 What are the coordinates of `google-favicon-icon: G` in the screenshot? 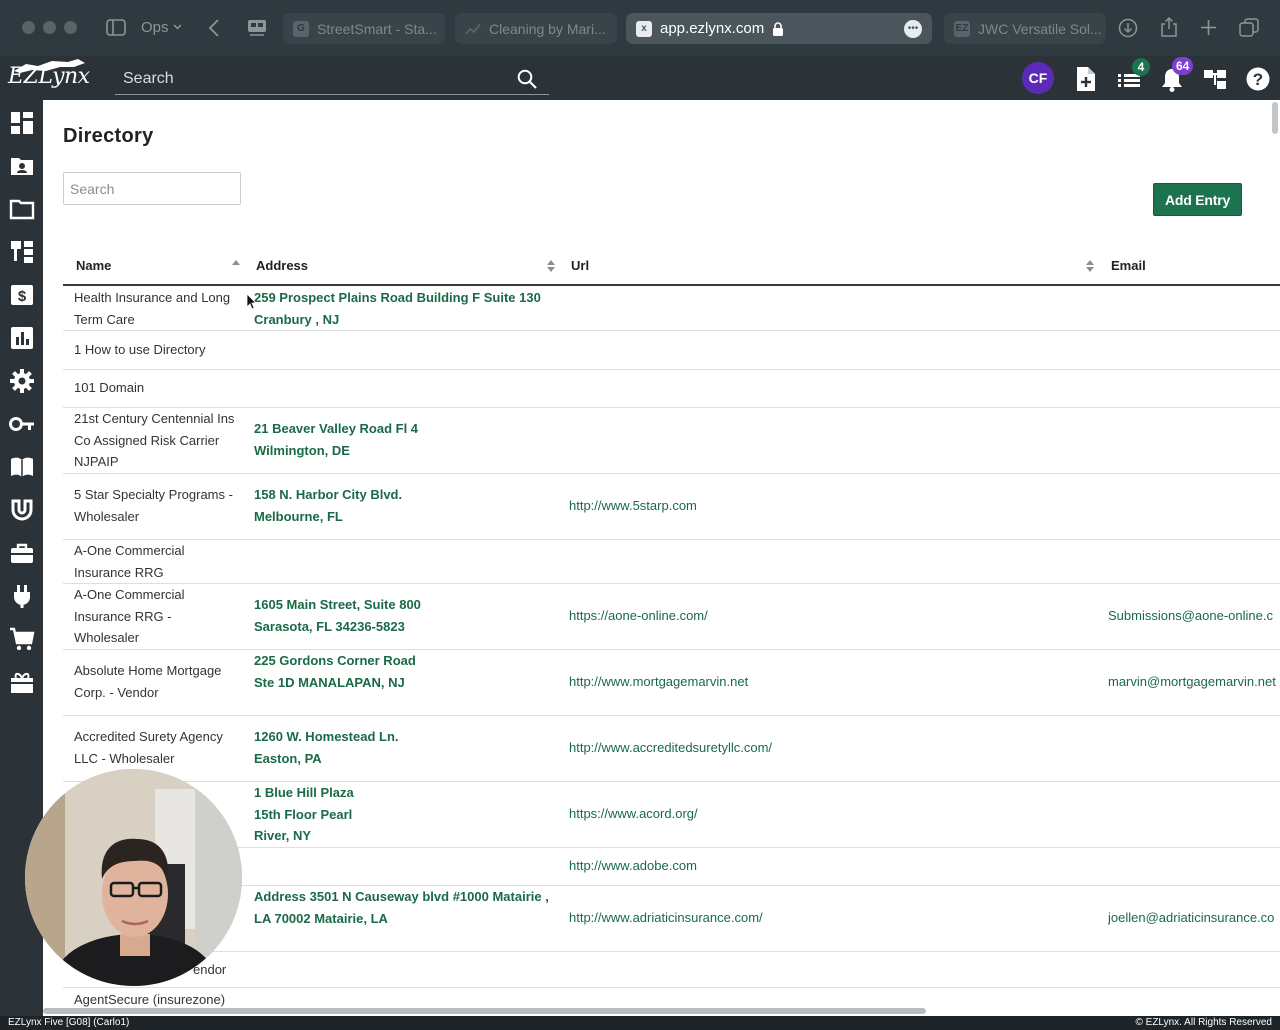 It's located at (301, 28).